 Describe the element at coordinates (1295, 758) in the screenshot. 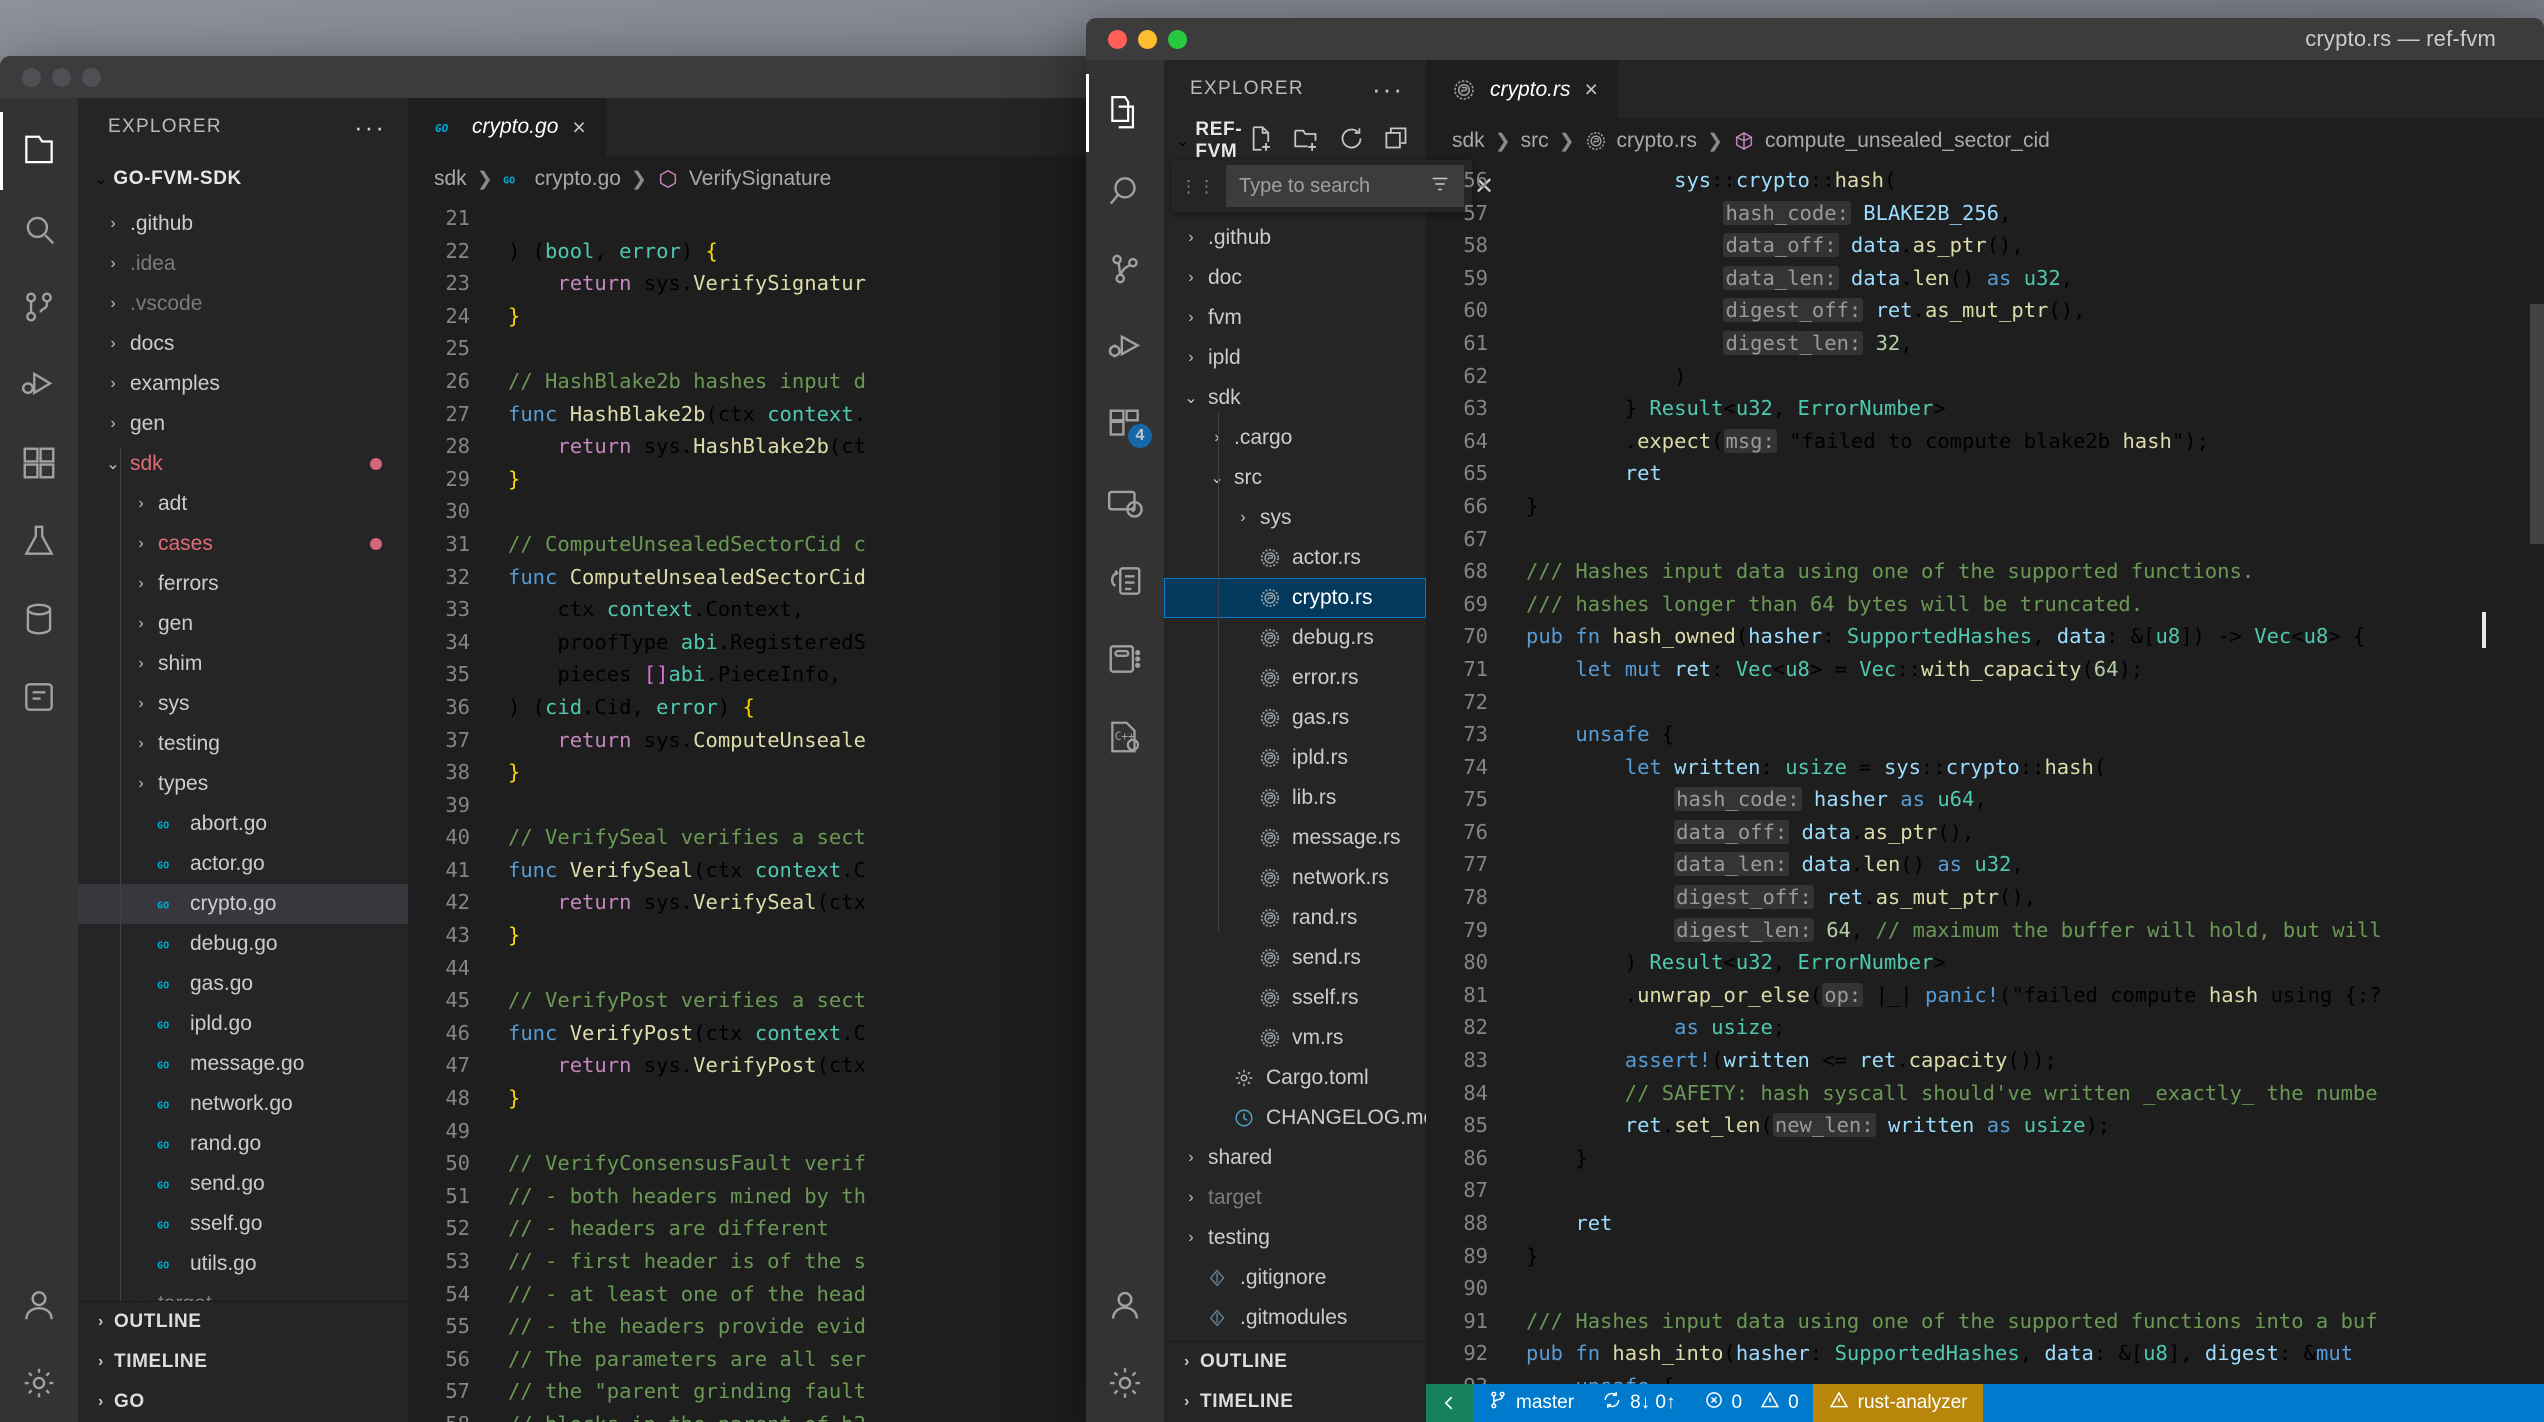

I see `tree-item-ipld-rs: ipld.rs` at that location.